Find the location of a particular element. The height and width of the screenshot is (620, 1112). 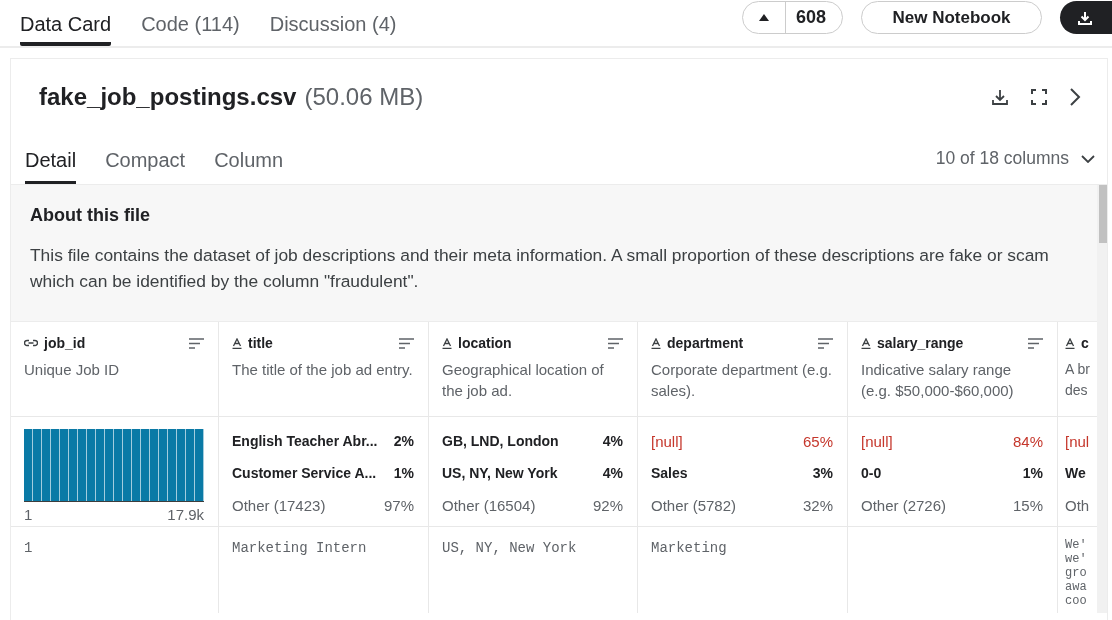

chevron-right-icon is located at coordinates (1075, 96).